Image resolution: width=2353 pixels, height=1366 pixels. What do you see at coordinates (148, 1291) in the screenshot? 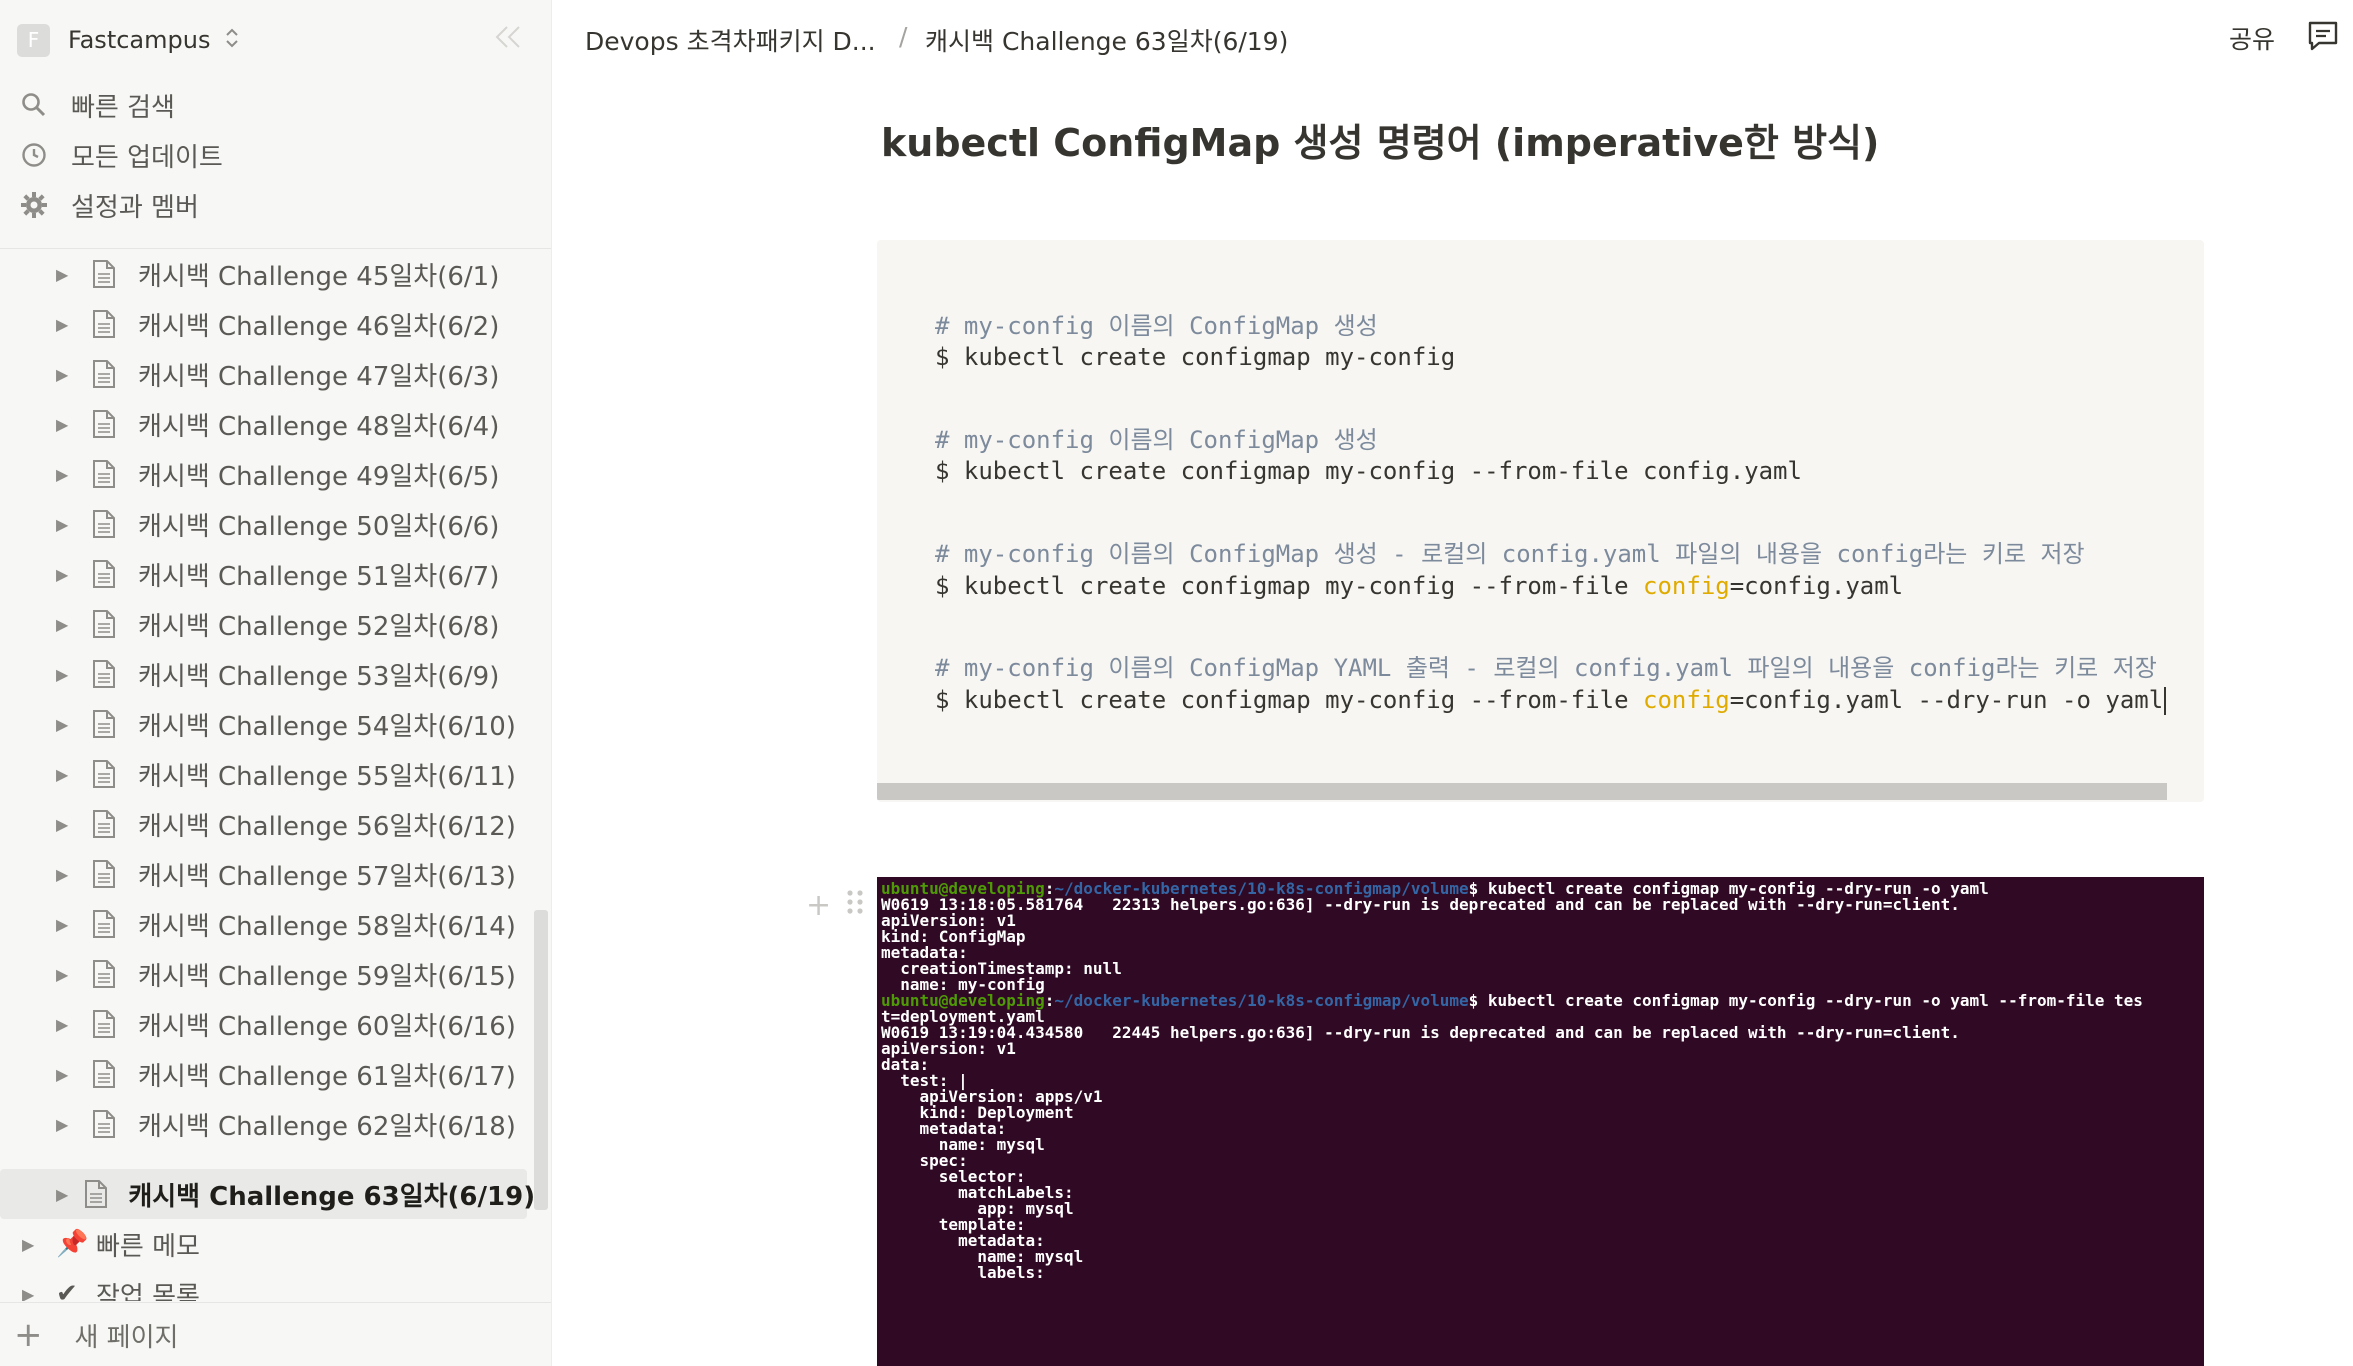
I see `task-list-label: 작업 목록` at bounding box center [148, 1291].